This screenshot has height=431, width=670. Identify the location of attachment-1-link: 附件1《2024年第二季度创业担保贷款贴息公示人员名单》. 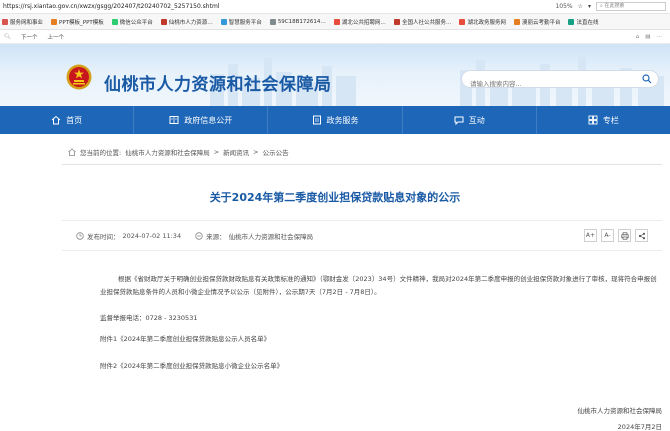
(380, 339).